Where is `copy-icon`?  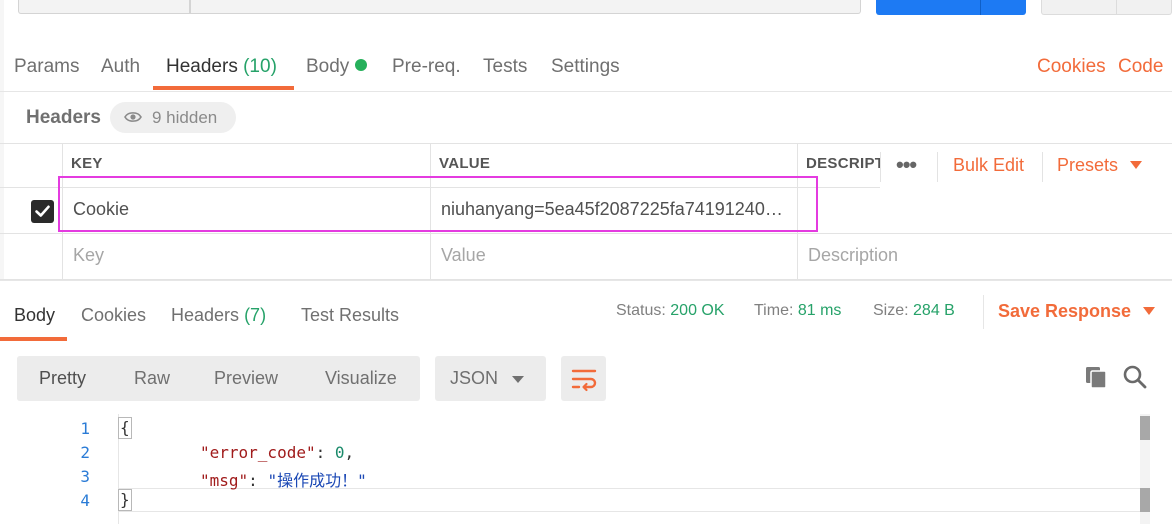 copy-icon is located at coordinates (1096, 377).